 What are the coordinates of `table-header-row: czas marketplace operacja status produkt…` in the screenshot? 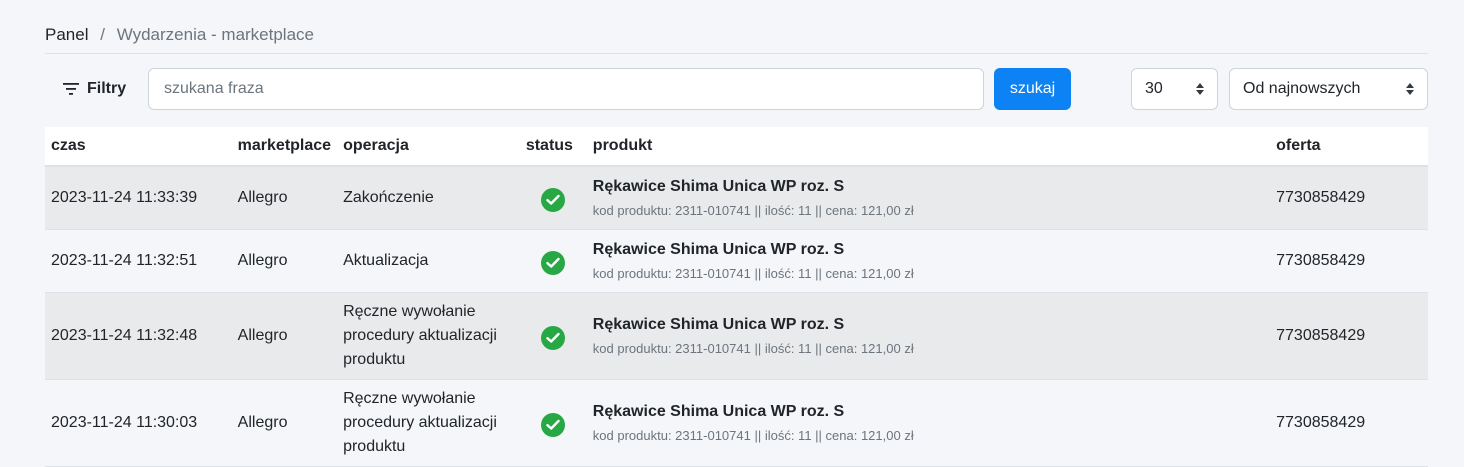 It's located at (736, 147).